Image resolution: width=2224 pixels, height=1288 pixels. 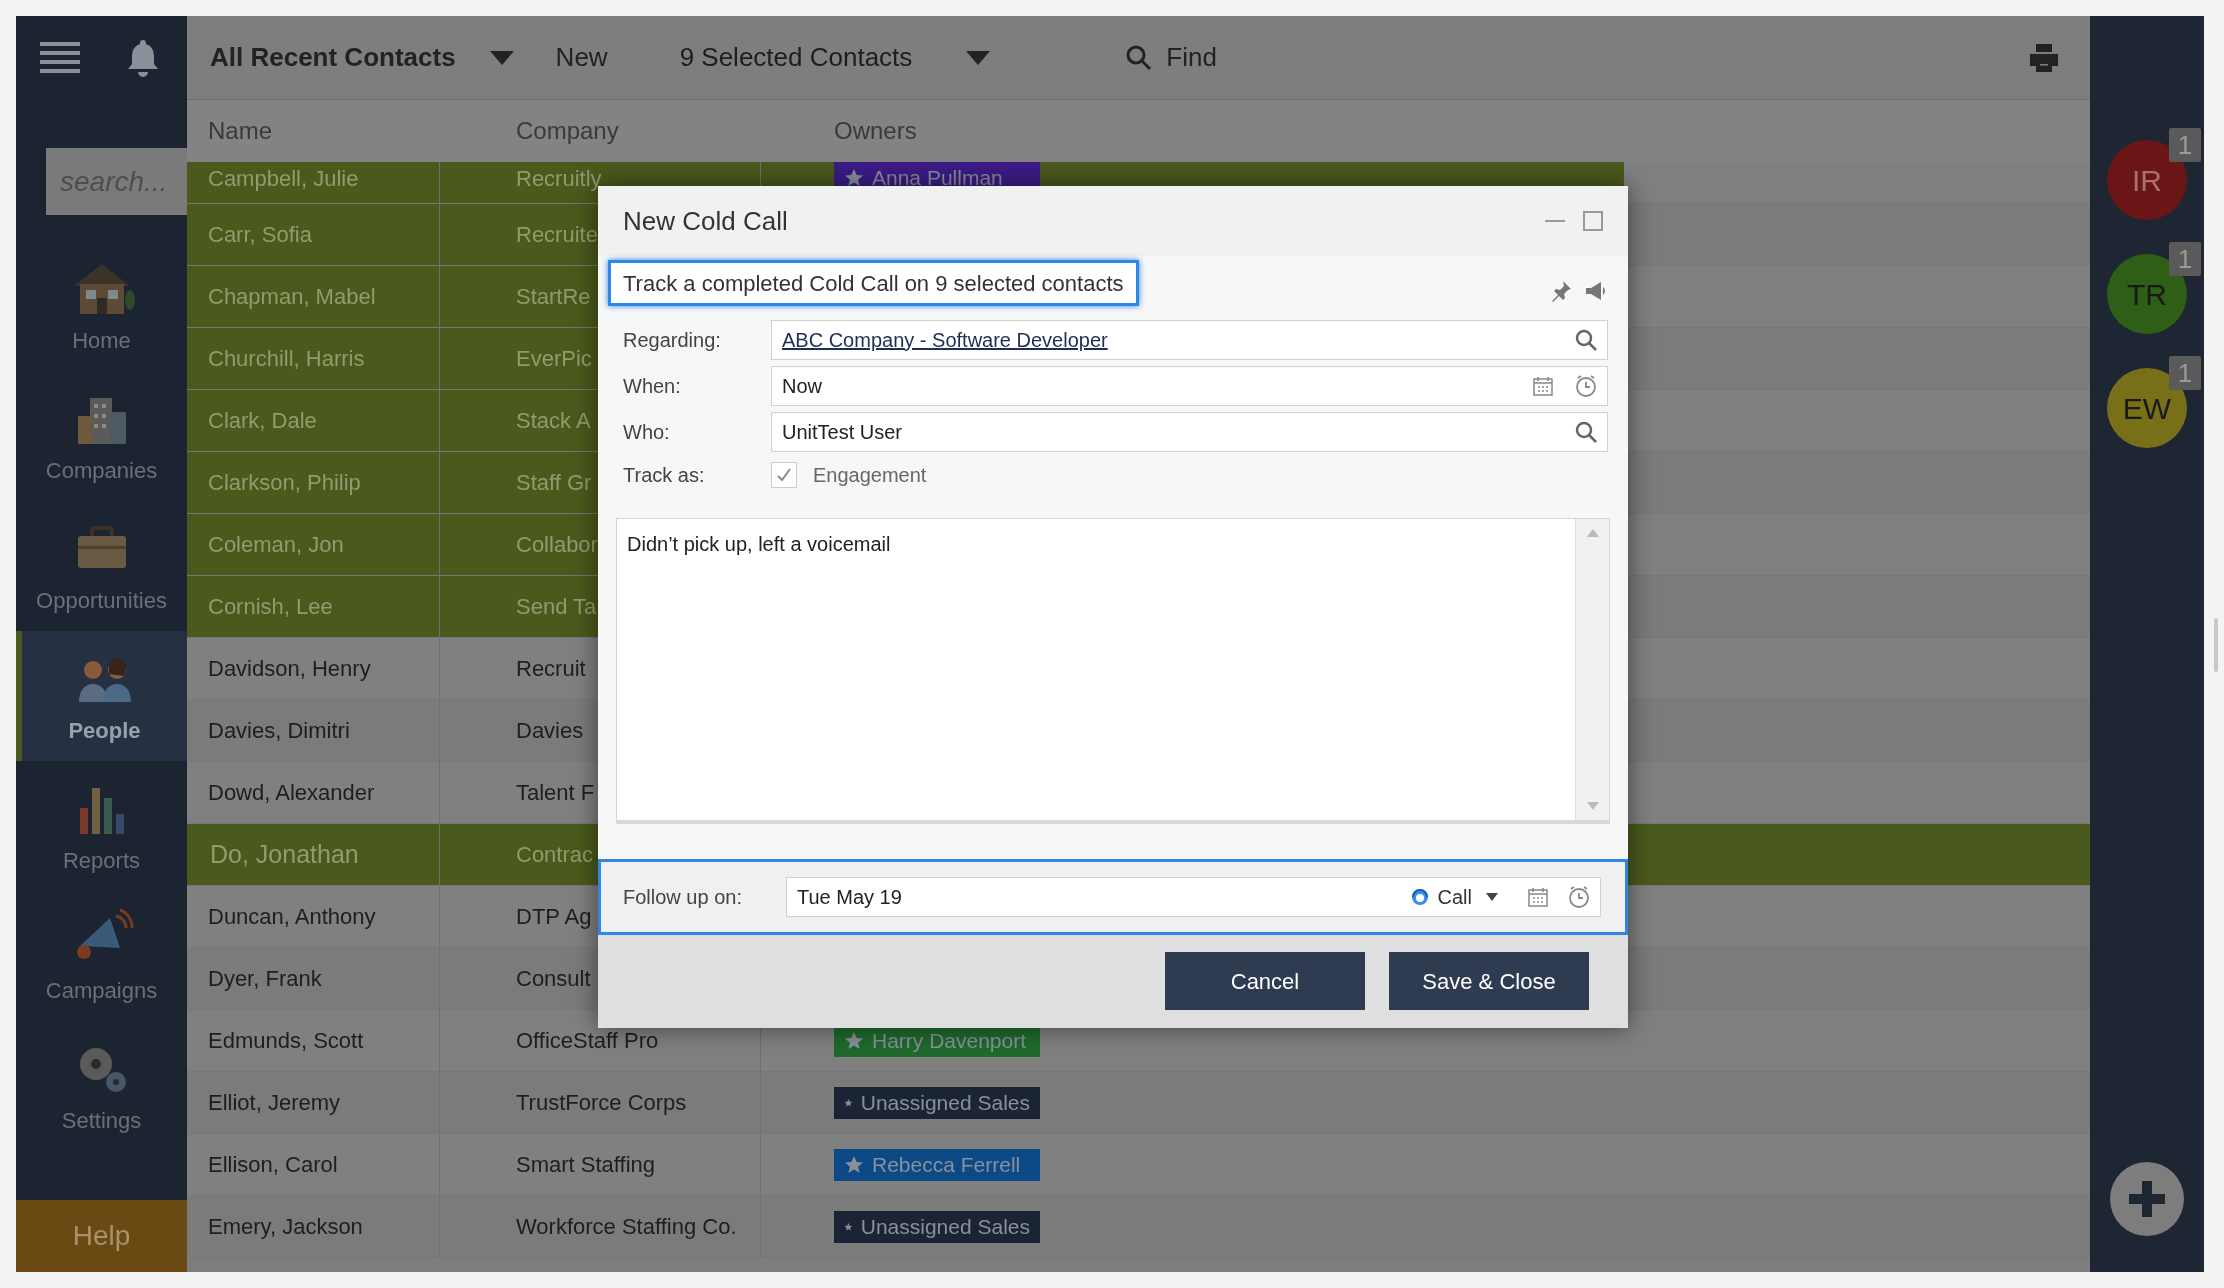 What do you see at coordinates (870, 475) in the screenshot?
I see `checkbox-label: Engagement` at bounding box center [870, 475].